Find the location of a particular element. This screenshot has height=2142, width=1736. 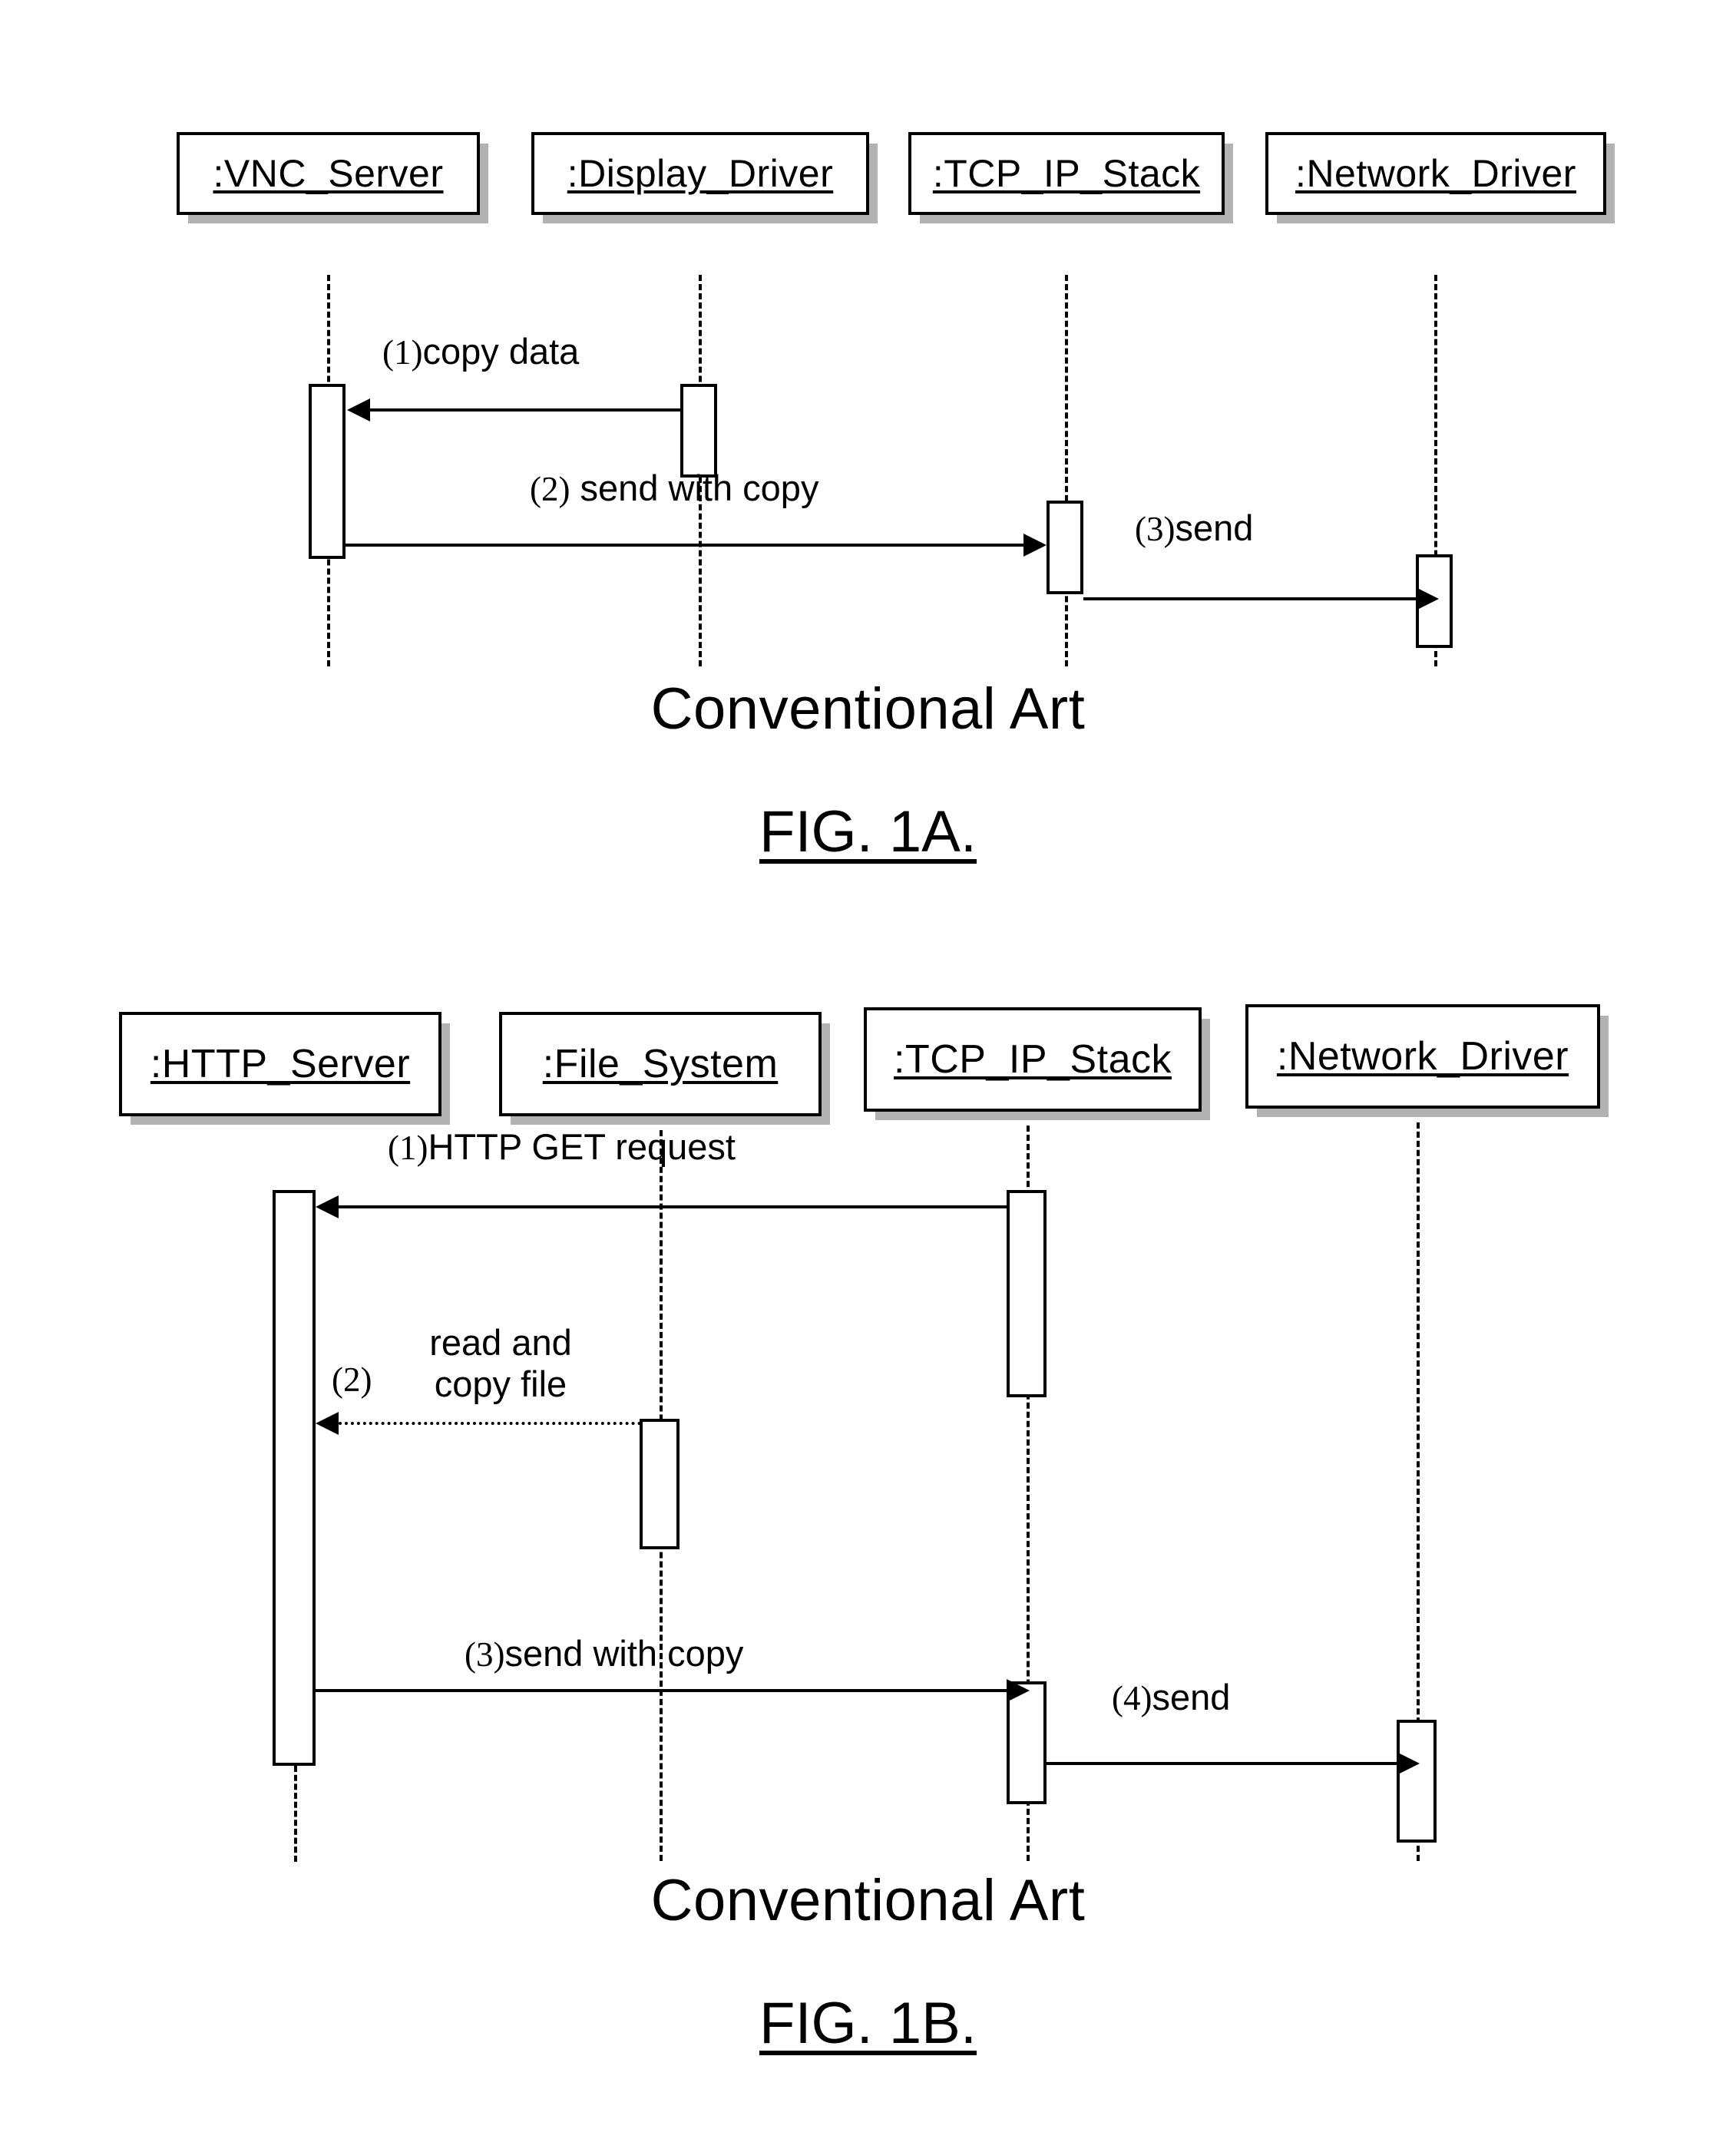

figure-caption-1b: FIG. 1B. is located at coordinates (868, 2023).